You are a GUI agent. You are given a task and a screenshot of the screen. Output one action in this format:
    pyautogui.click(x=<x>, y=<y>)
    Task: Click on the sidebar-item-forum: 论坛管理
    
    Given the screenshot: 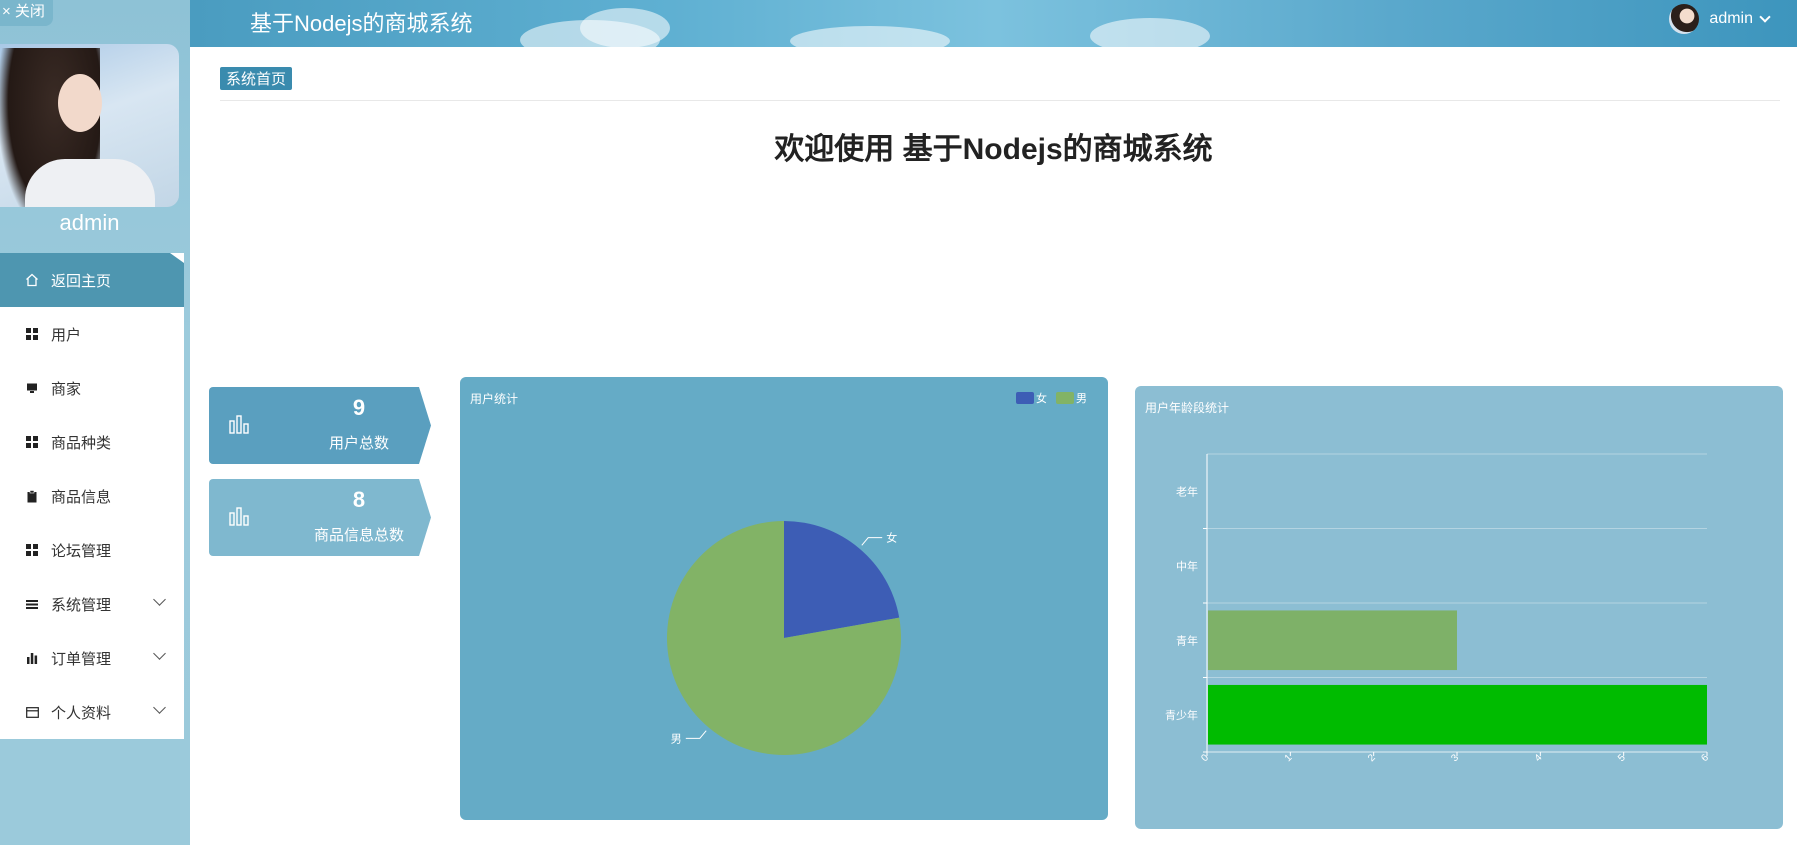 What is the action you would take?
    pyautogui.click(x=92, y=550)
    